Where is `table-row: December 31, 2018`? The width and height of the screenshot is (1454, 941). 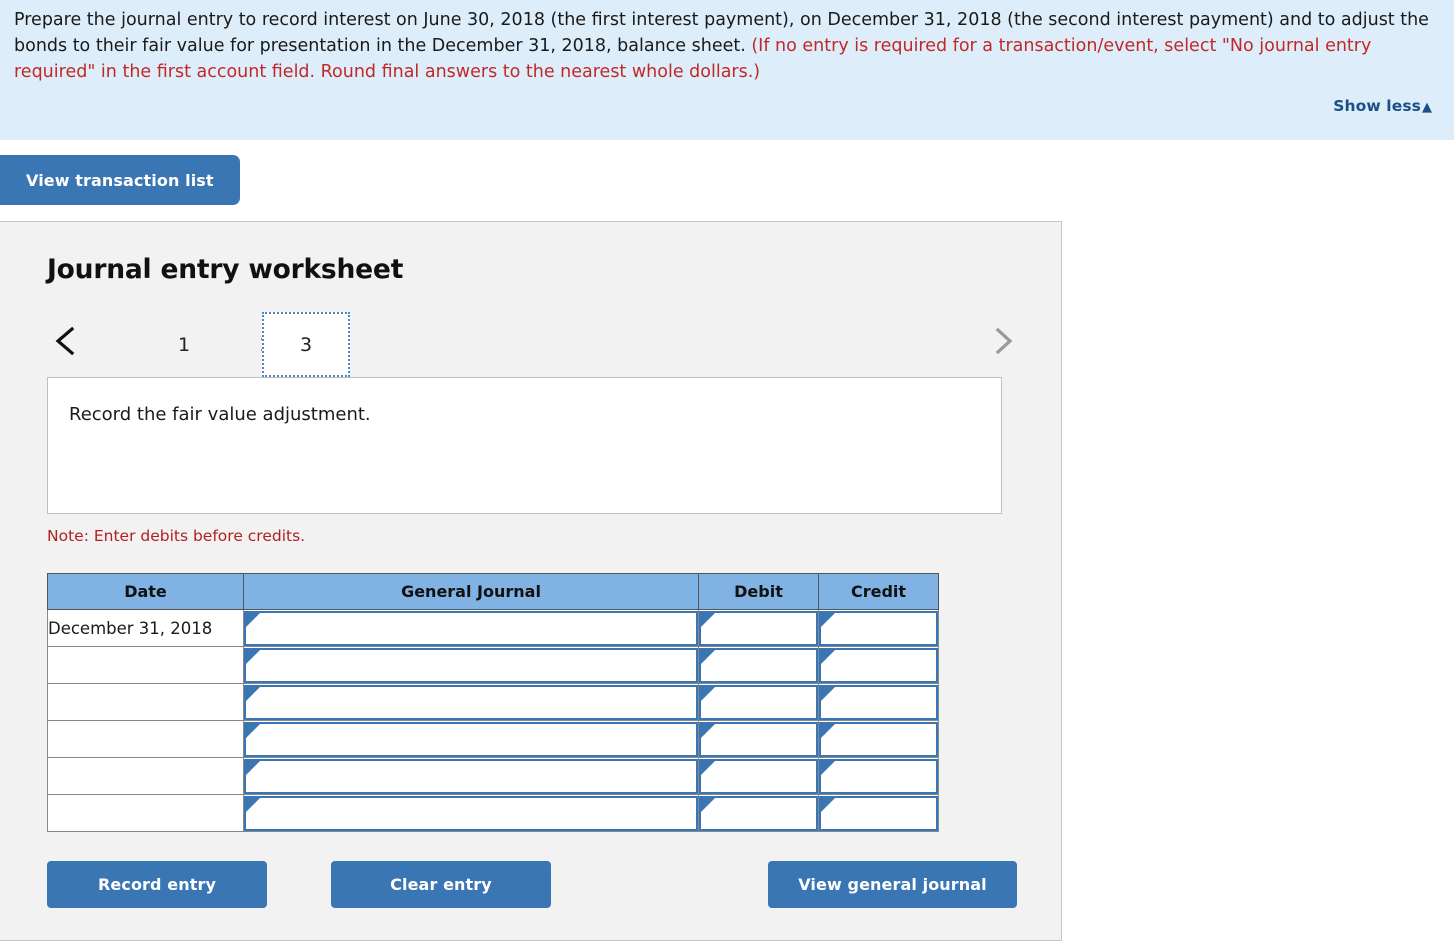 table-row: December 31, 2018 is located at coordinates (493, 628).